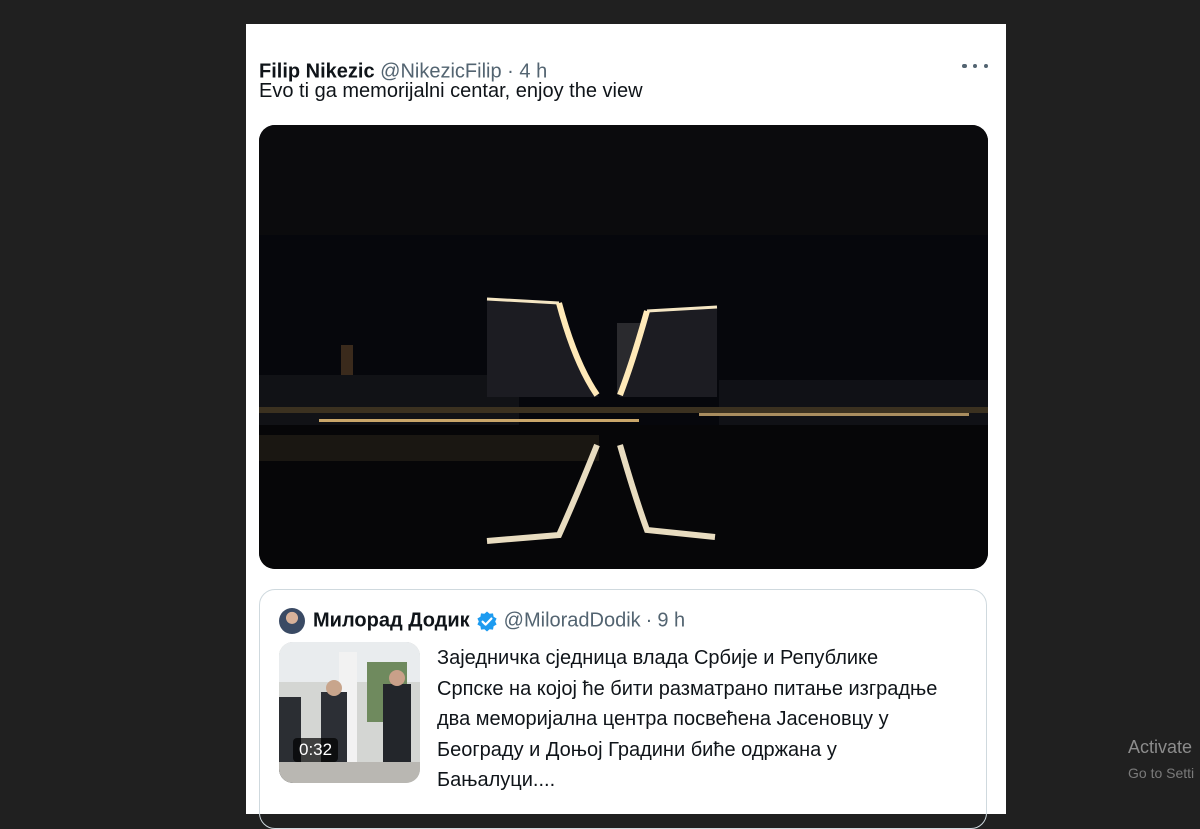  Describe the element at coordinates (391, 621) in the screenshot. I see `quoted-author-name: Милорад Додик` at that location.